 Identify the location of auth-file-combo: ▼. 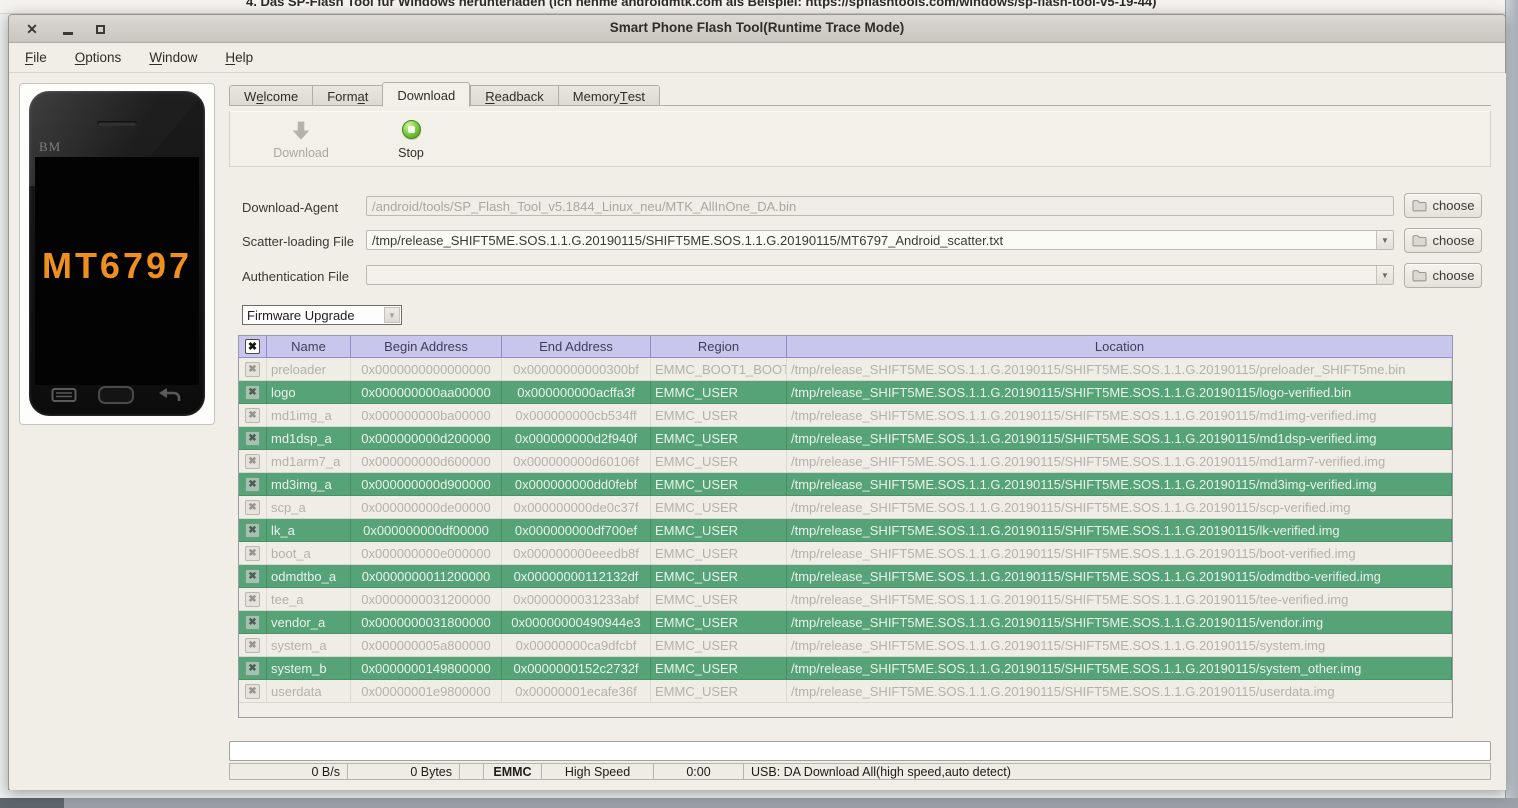
(880, 275).